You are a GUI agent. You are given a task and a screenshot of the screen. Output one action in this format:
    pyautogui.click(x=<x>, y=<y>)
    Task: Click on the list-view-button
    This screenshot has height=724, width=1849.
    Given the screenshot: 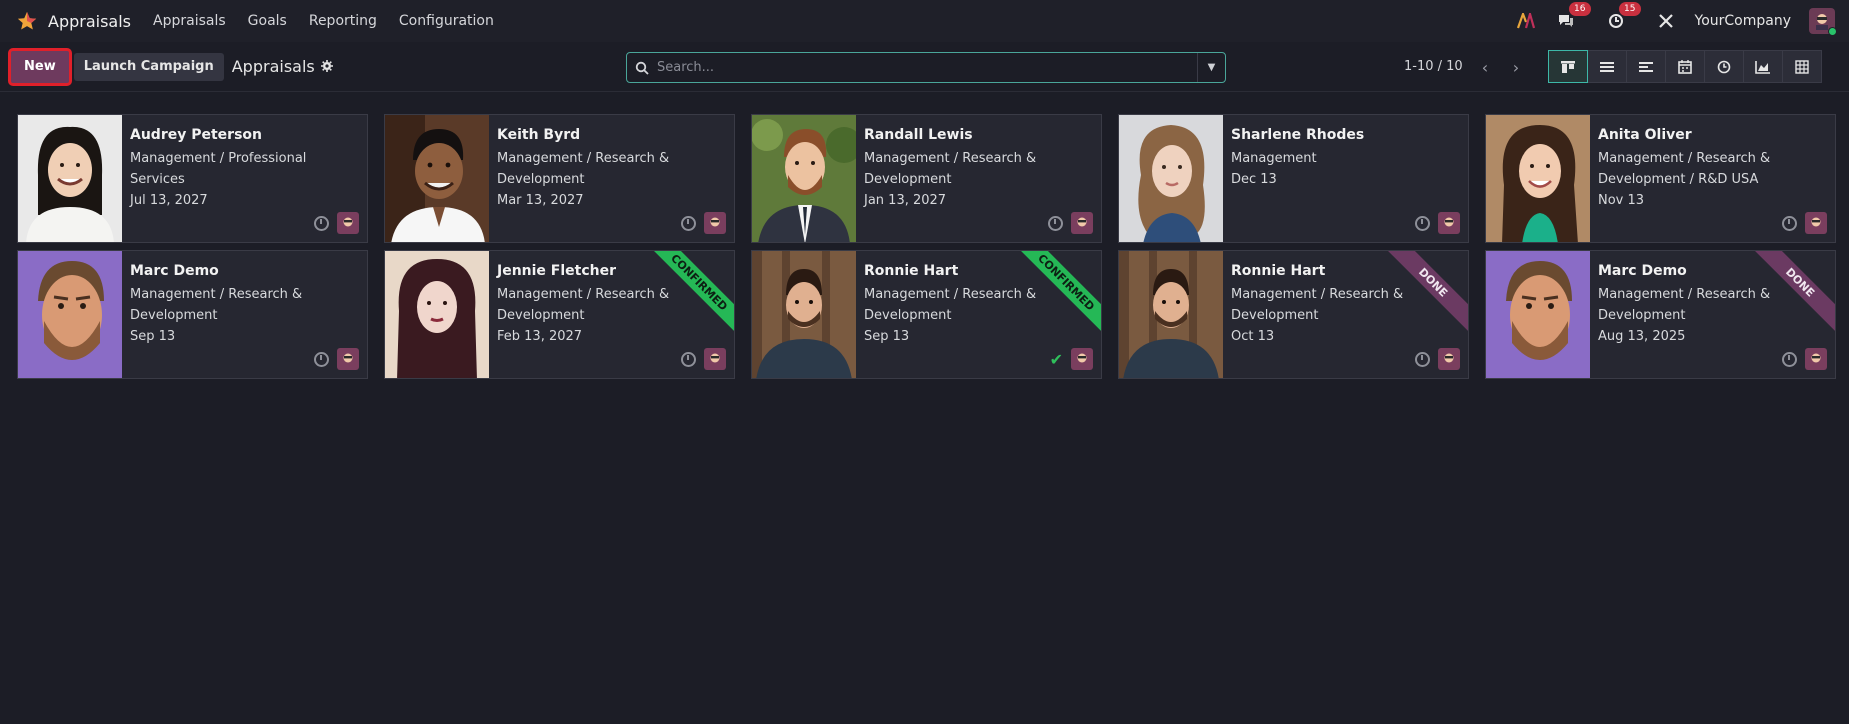 What is the action you would take?
    pyautogui.click(x=1607, y=66)
    